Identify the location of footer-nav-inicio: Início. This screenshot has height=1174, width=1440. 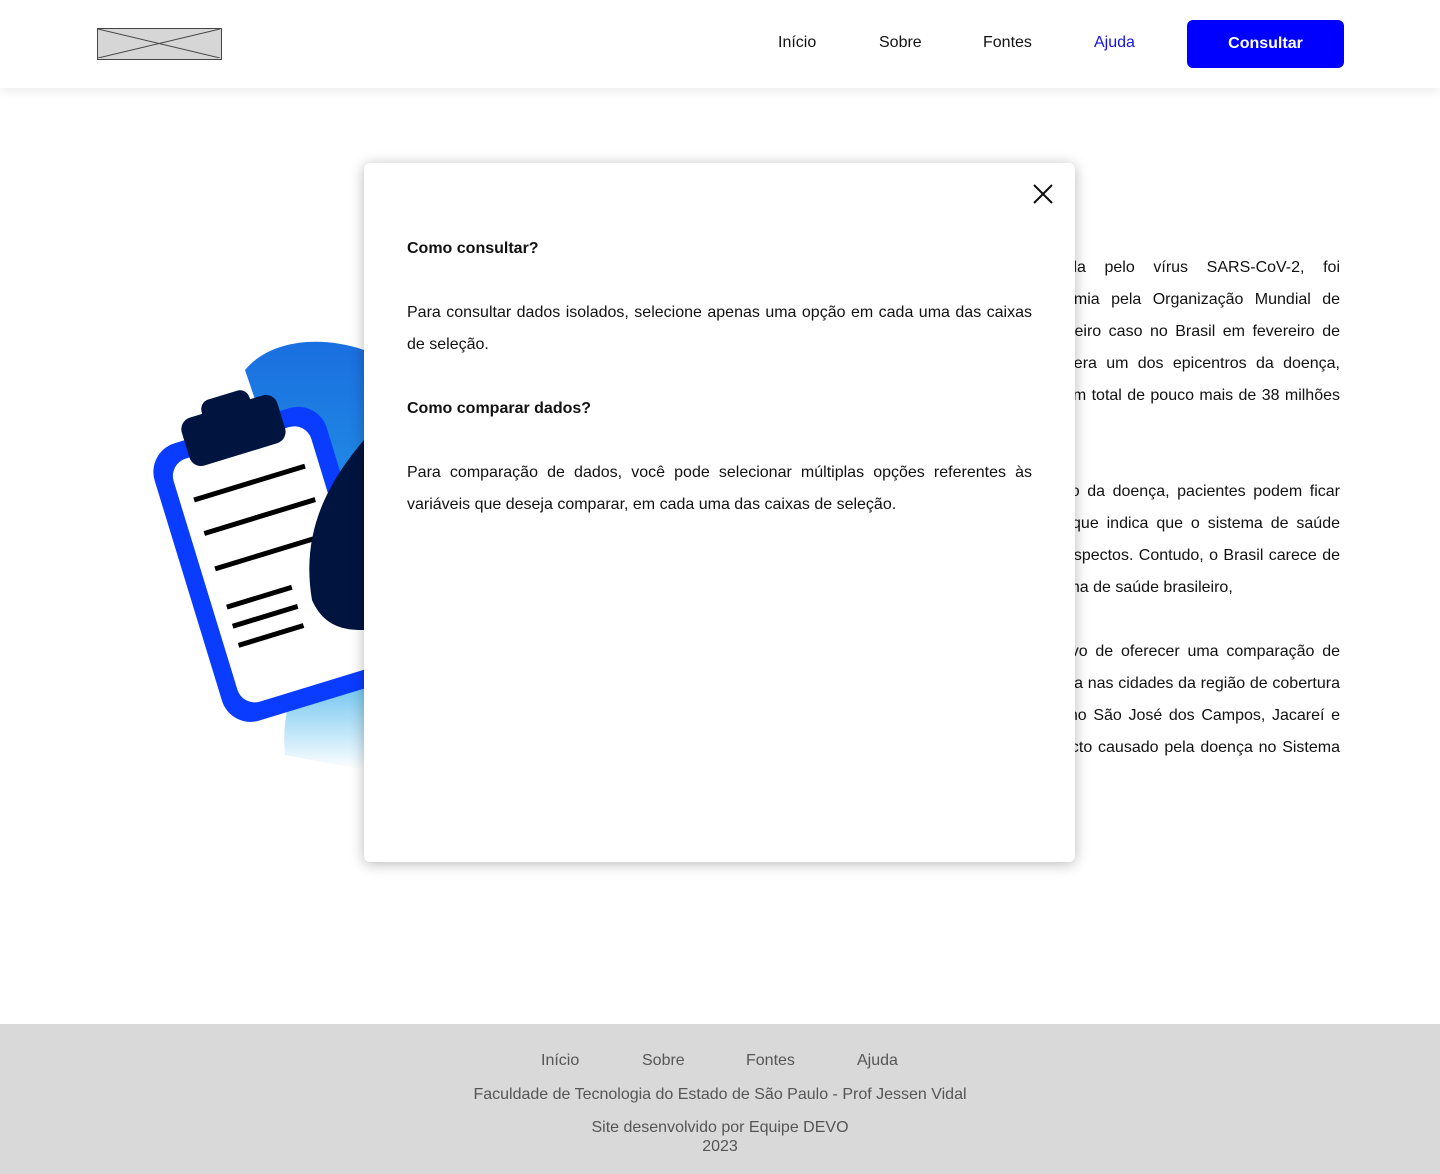
(560, 1061).